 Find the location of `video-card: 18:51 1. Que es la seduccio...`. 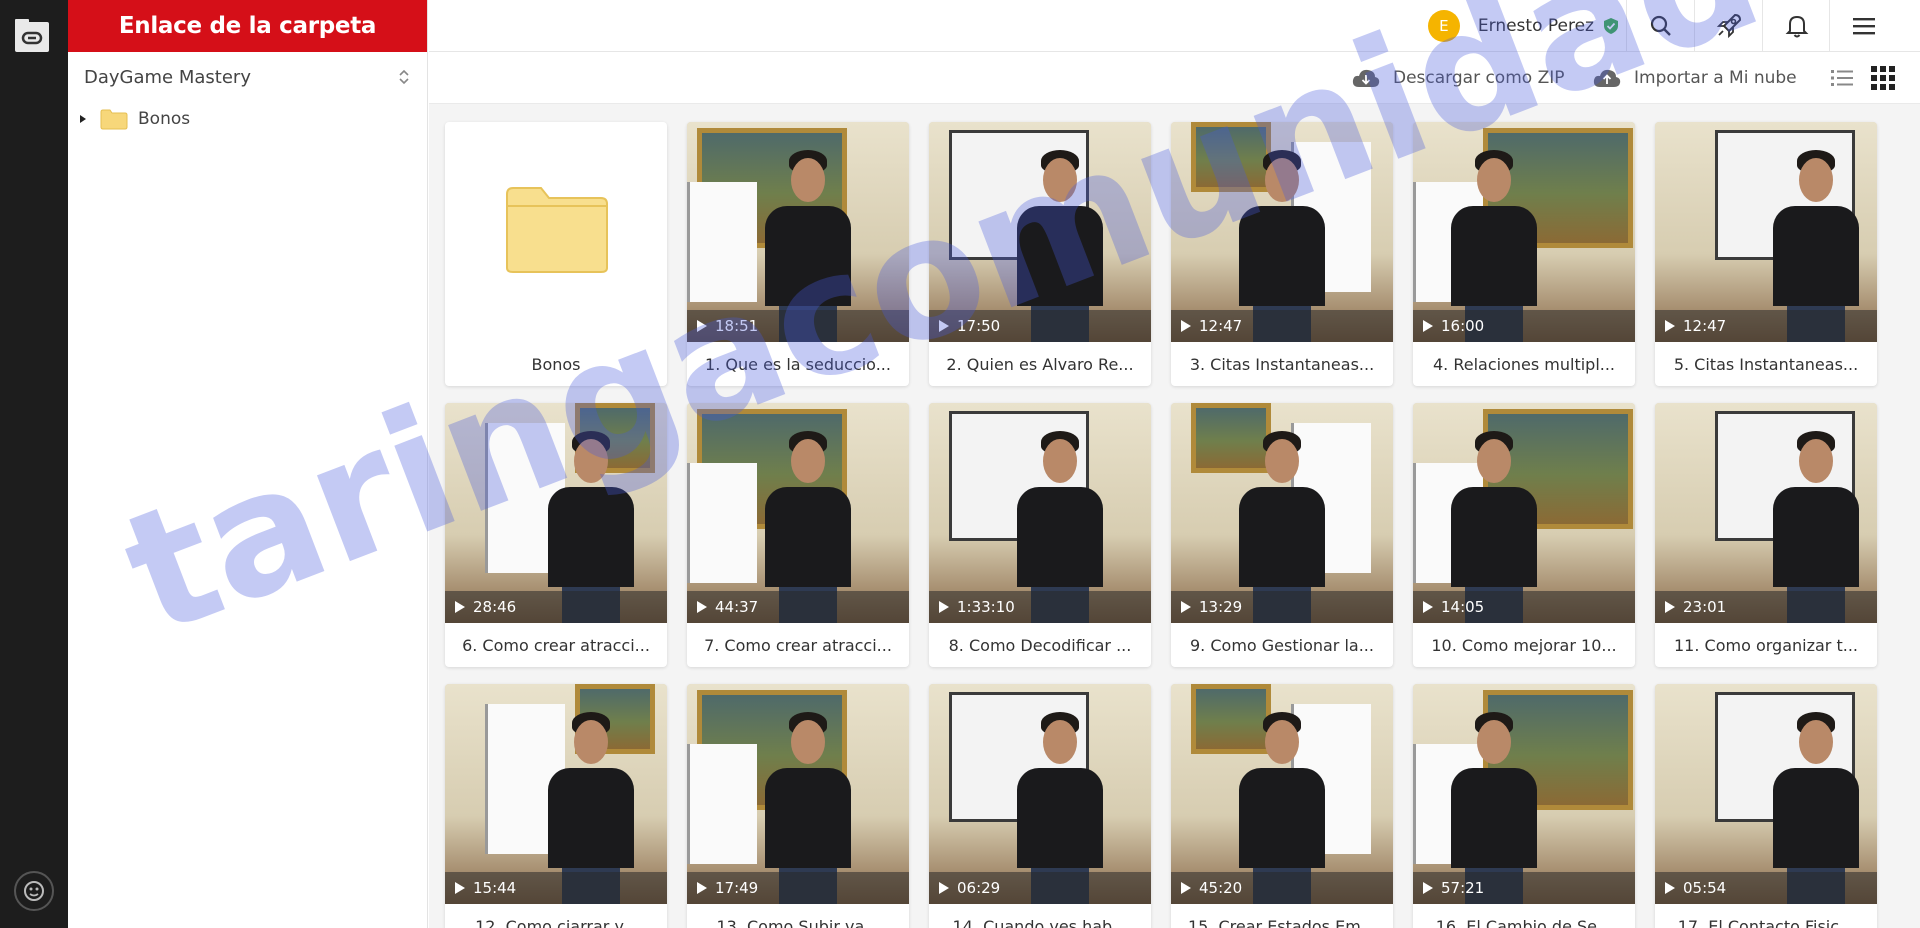

video-card: 18:51 1. Que es la seduccio... is located at coordinates (798, 254).